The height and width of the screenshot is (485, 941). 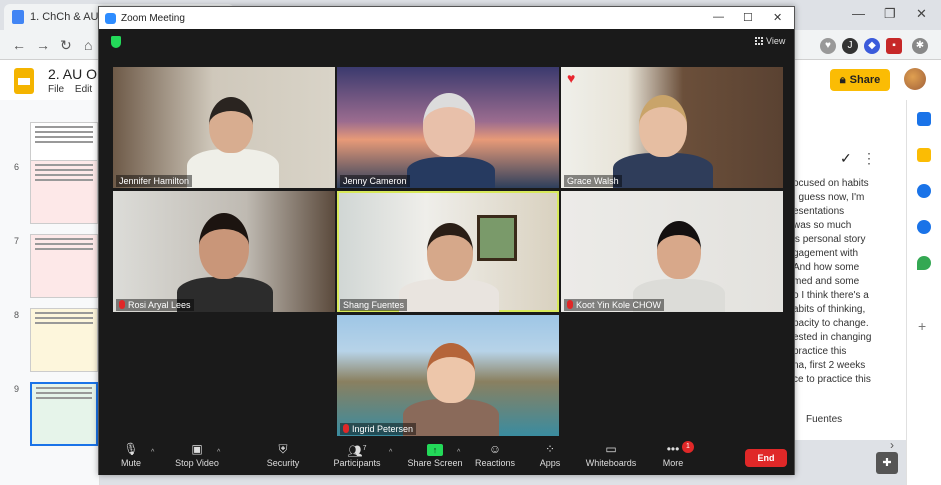 What do you see at coordinates (915, 79) in the screenshot?
I see `avatar` at bounding box center [915, 79].